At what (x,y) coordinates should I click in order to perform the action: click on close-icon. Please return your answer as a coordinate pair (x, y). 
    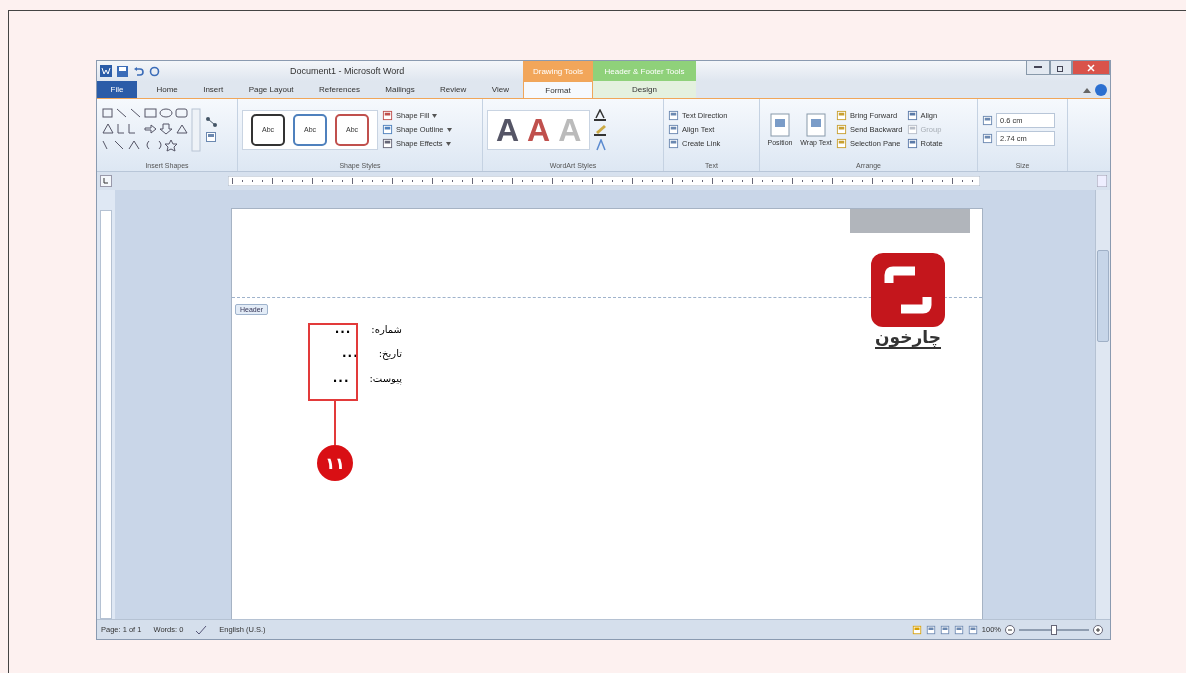
    Looking at the image, I should click on (1091, 67).